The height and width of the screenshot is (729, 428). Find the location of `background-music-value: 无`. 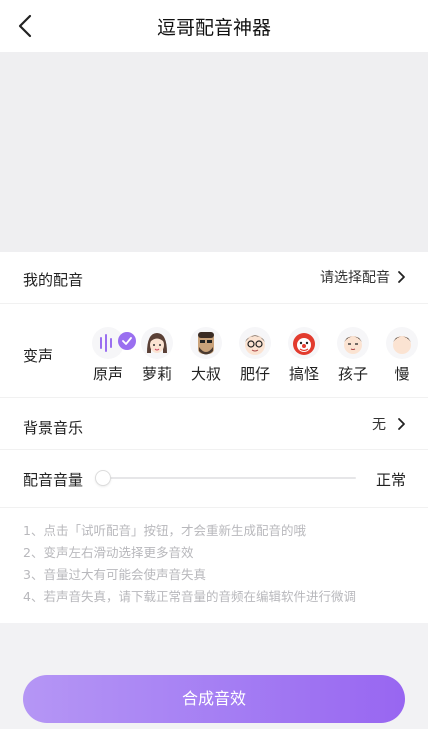

background-music-value: 无 is located at coordinates (379, 425).